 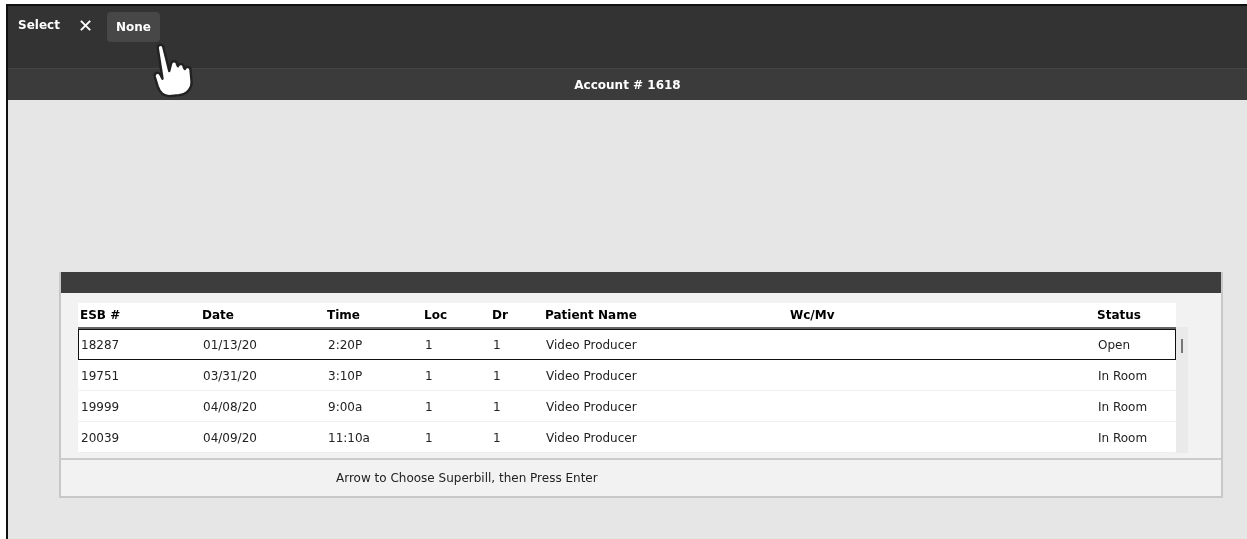 I want to click on table-row: 18287 01/13/20 2:20P 1 1 Video Producer Open, so click(x=627, y=344).